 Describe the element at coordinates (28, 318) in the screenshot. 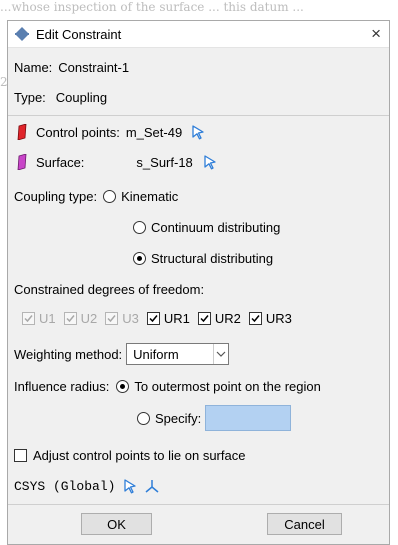

I see `checkbox-u1` at that location.